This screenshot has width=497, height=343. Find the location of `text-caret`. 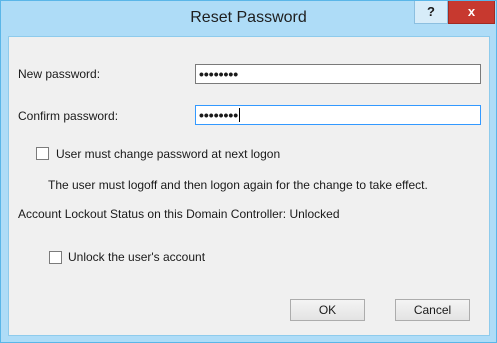

text-caret is located at coordinates (240, 115).